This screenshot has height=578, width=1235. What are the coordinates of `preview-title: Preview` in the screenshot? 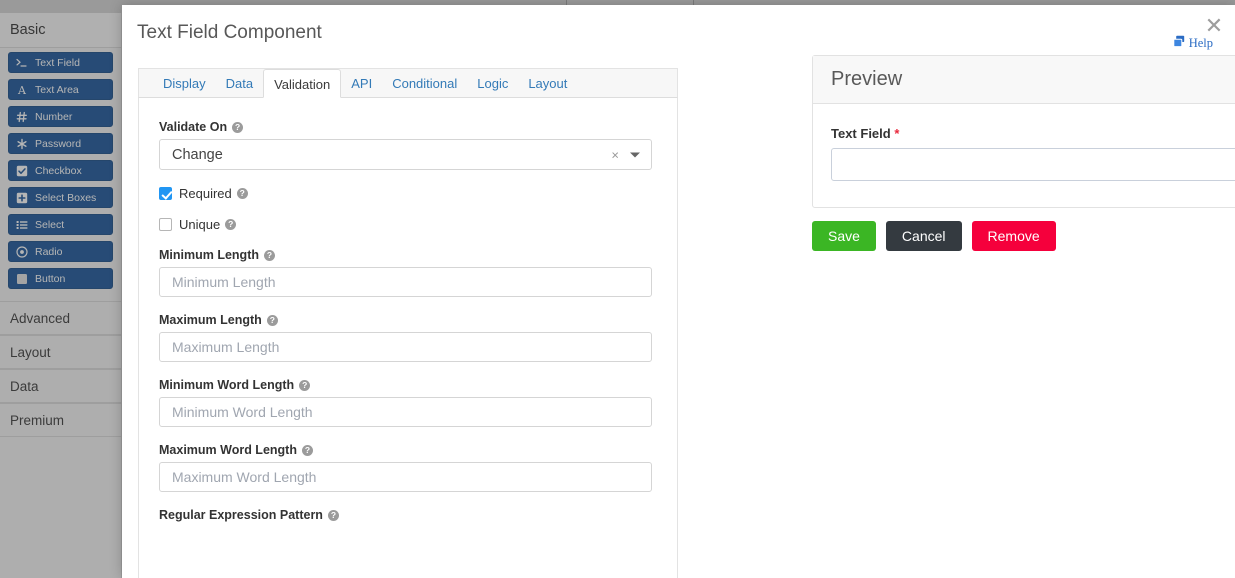 It's located at (1024, 80).